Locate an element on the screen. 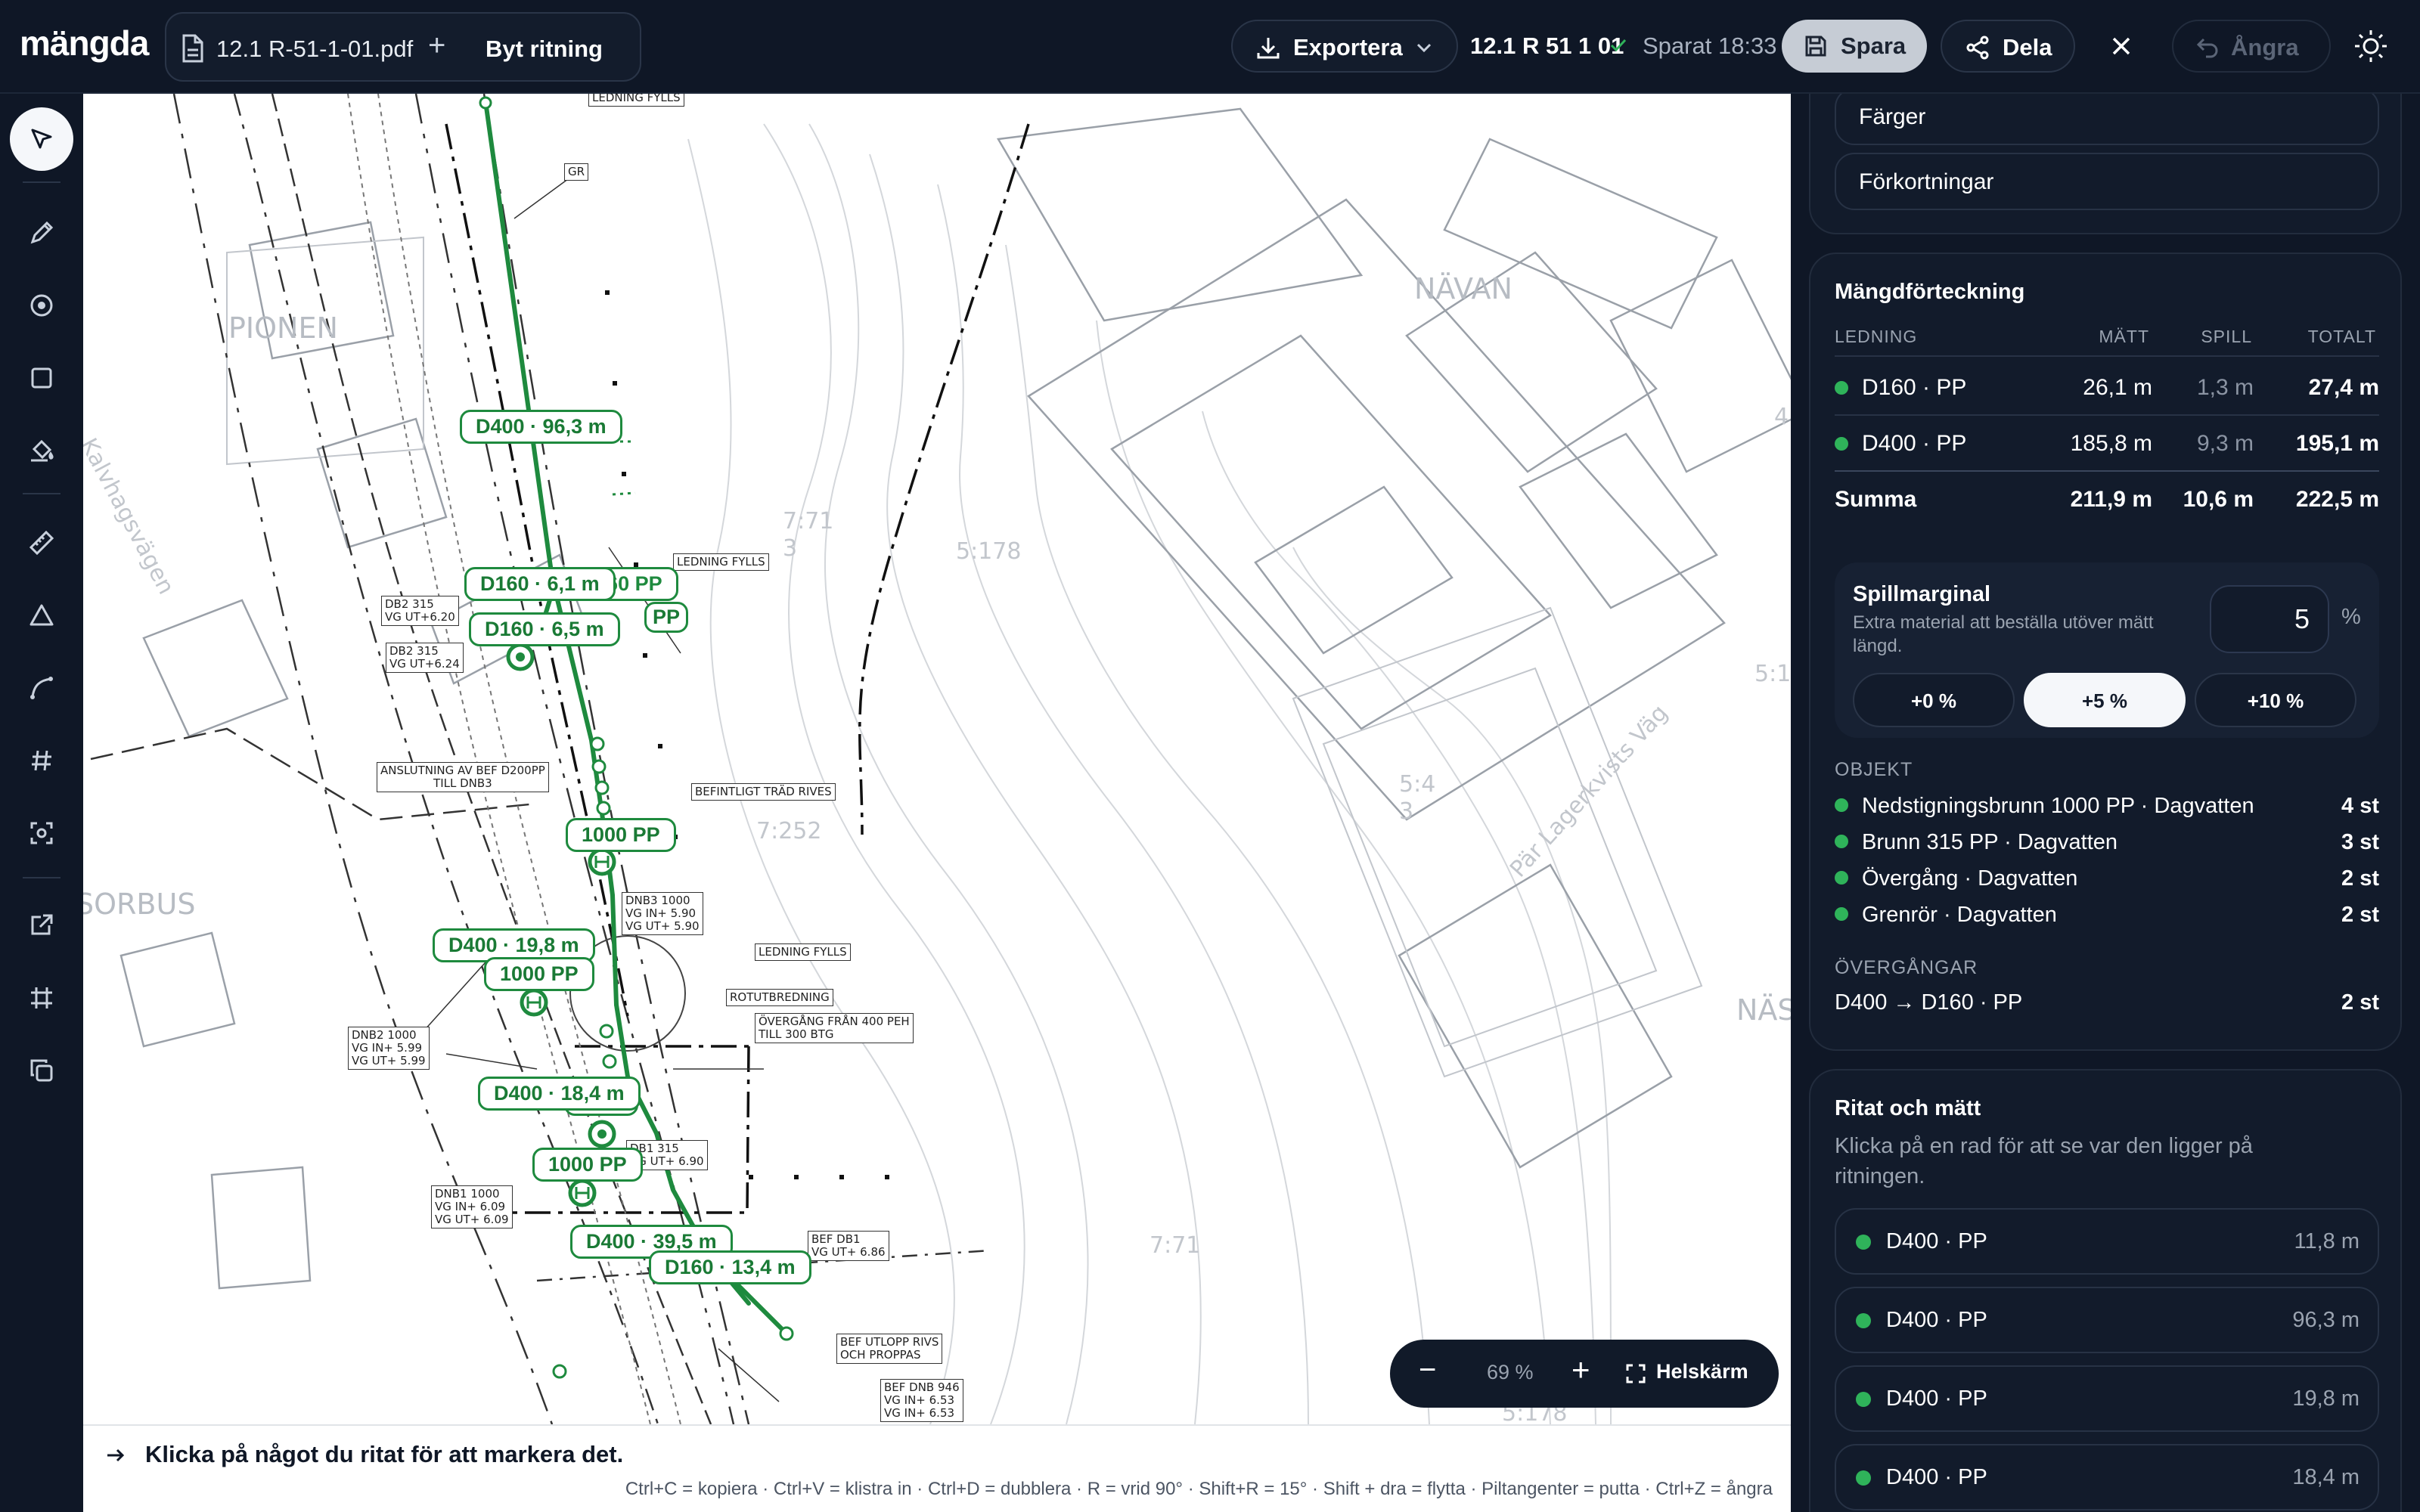 Image resolution: width=2420 pixels, height=1512 pixels. save-label: Spara is located at coordinates (1874, 46).